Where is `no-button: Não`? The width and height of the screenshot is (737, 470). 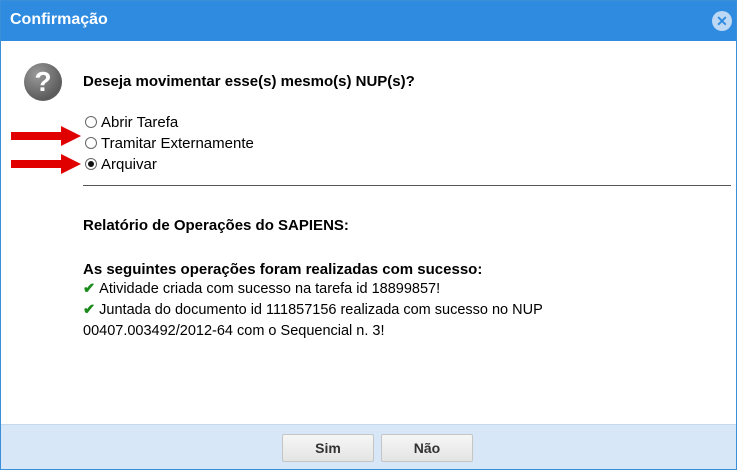
no-button: Não is located at coordinates (427, 448).